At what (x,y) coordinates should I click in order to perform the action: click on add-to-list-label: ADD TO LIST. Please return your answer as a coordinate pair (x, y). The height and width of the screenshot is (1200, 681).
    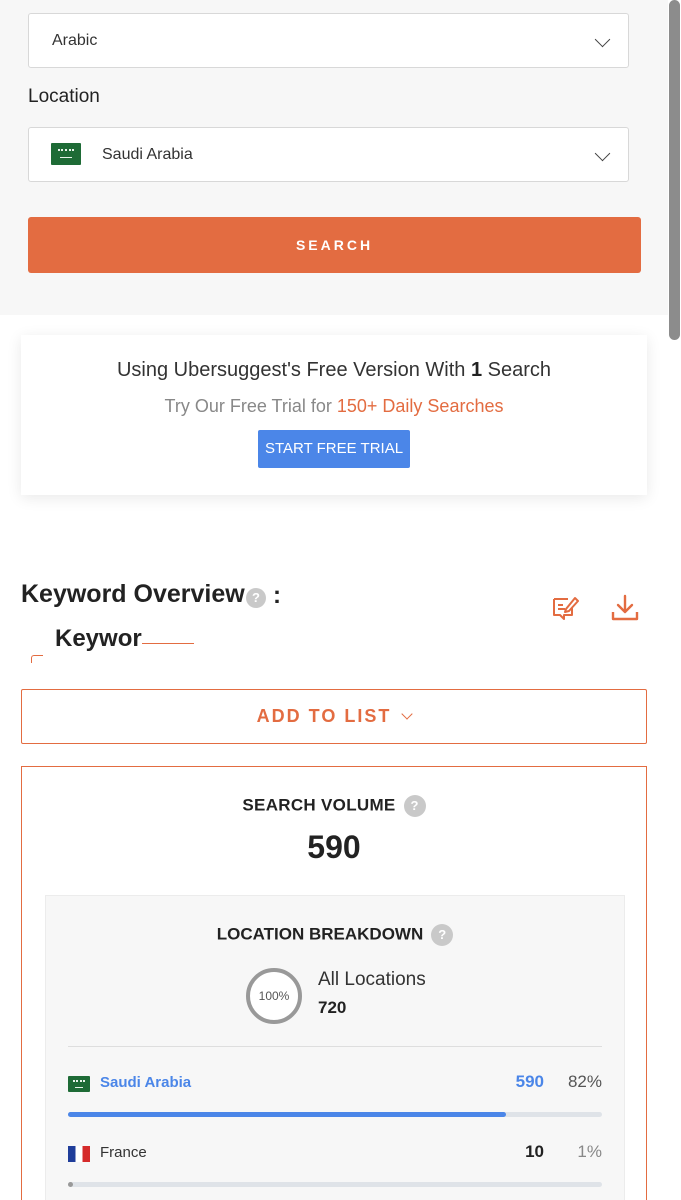
    Looking at the image, I should click on (324, 716).